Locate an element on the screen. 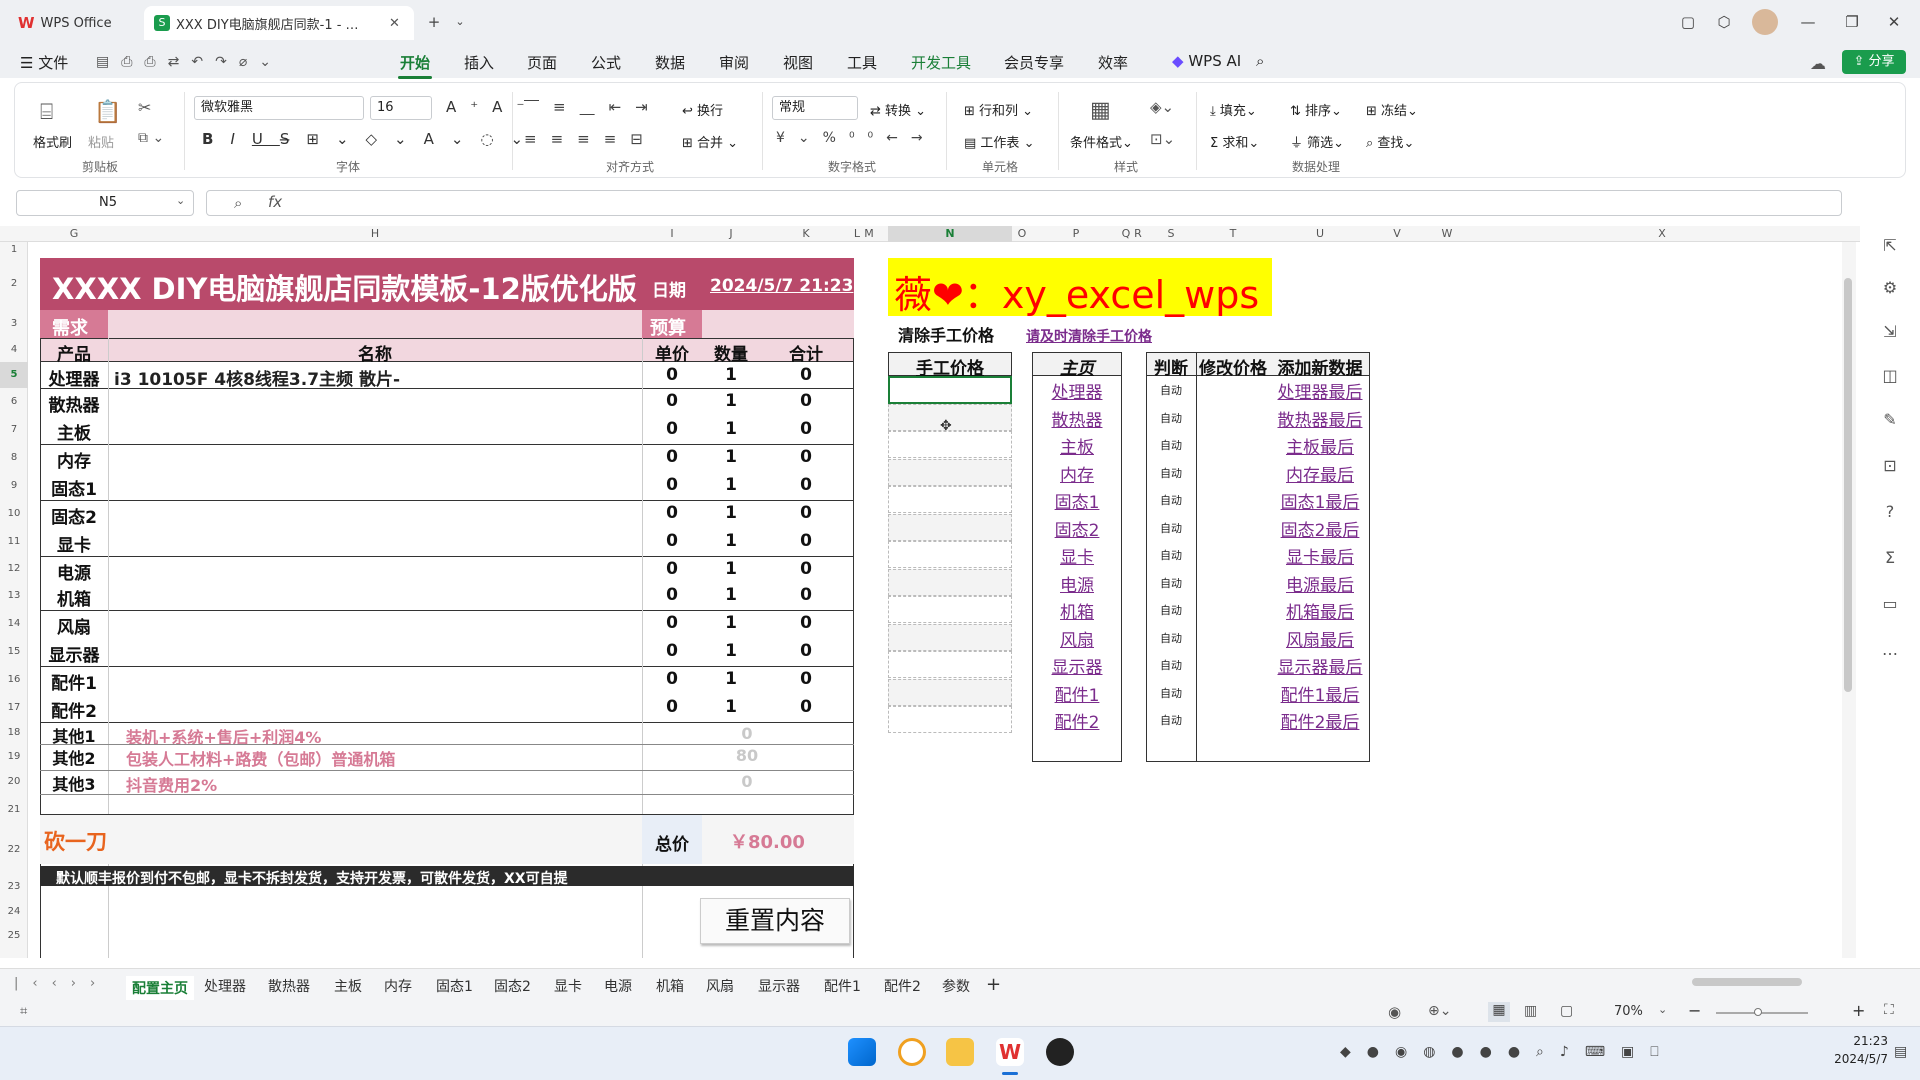 The height and width of the screenshot is (1080, 1920). avatar is located at coordinates (1765, 22).